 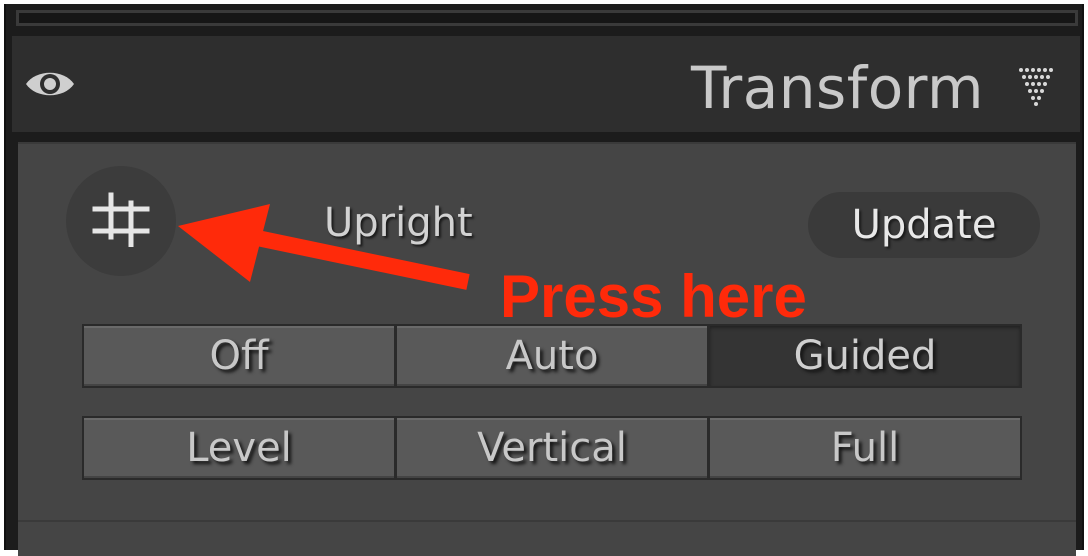 What do you see at coordinates (653, 296) in the screenshot?
I see `annotation-text: Press here` at bounding box center [653, 296].